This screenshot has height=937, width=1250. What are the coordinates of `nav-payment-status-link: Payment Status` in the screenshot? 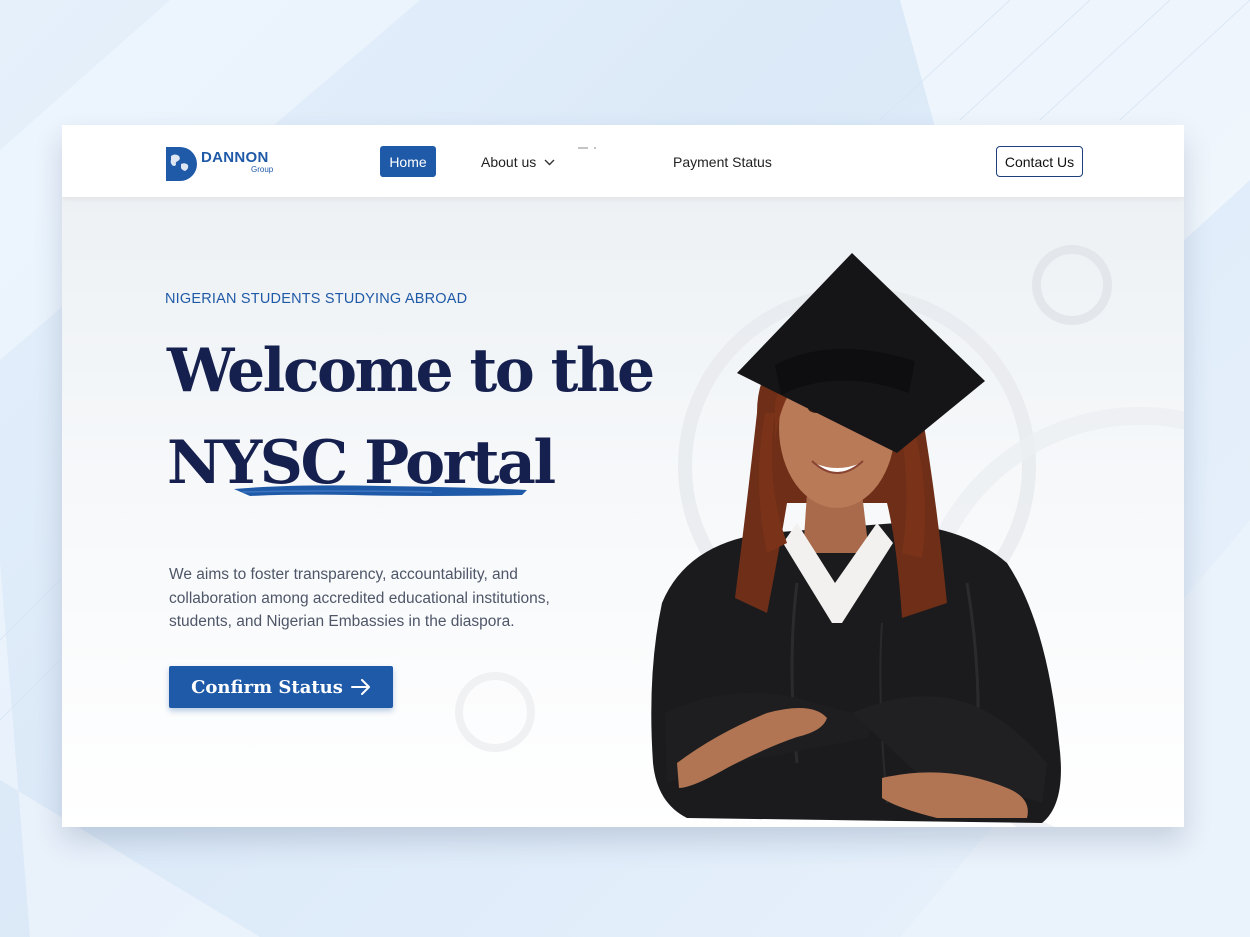 It's located at (722, 162).